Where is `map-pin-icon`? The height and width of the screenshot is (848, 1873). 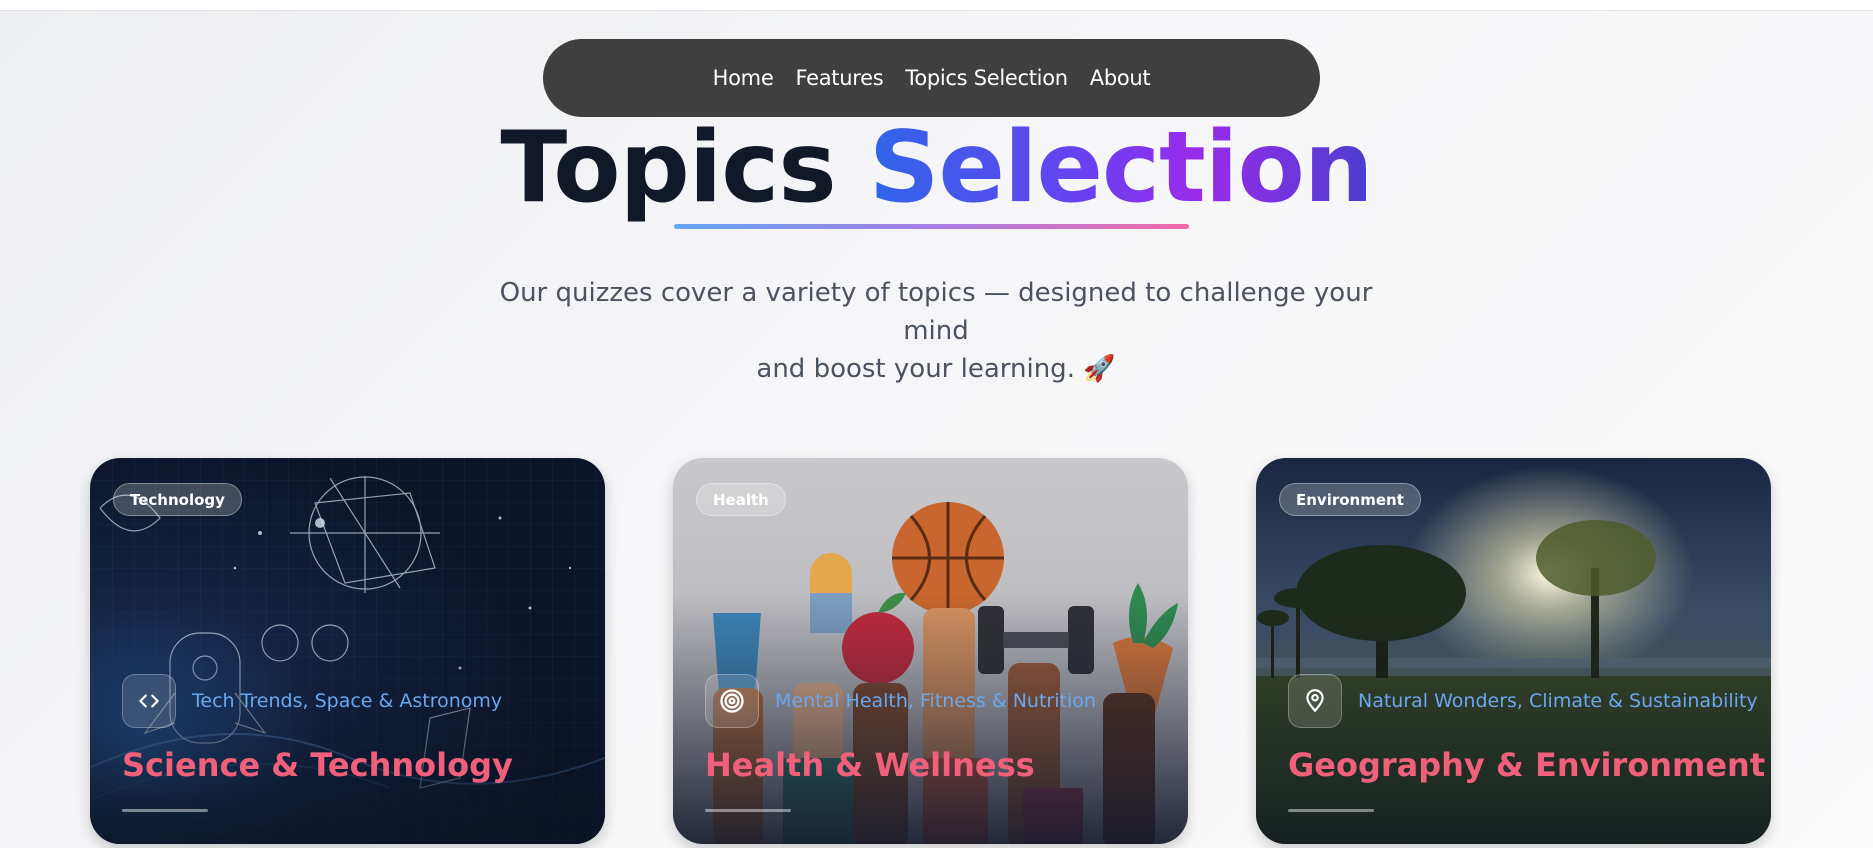 map-pin-icon is located at coordinates (1315, 701).